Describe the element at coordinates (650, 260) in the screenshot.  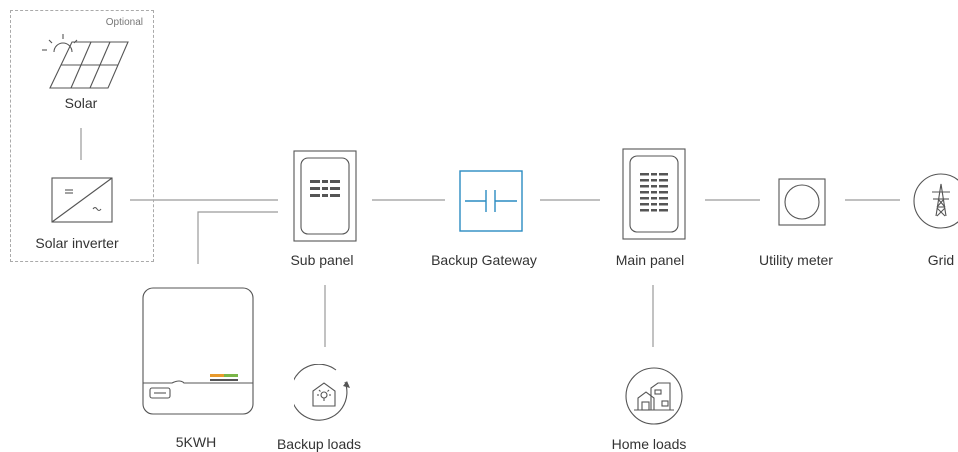
I see `main-panel-label: Main panel` at that location.